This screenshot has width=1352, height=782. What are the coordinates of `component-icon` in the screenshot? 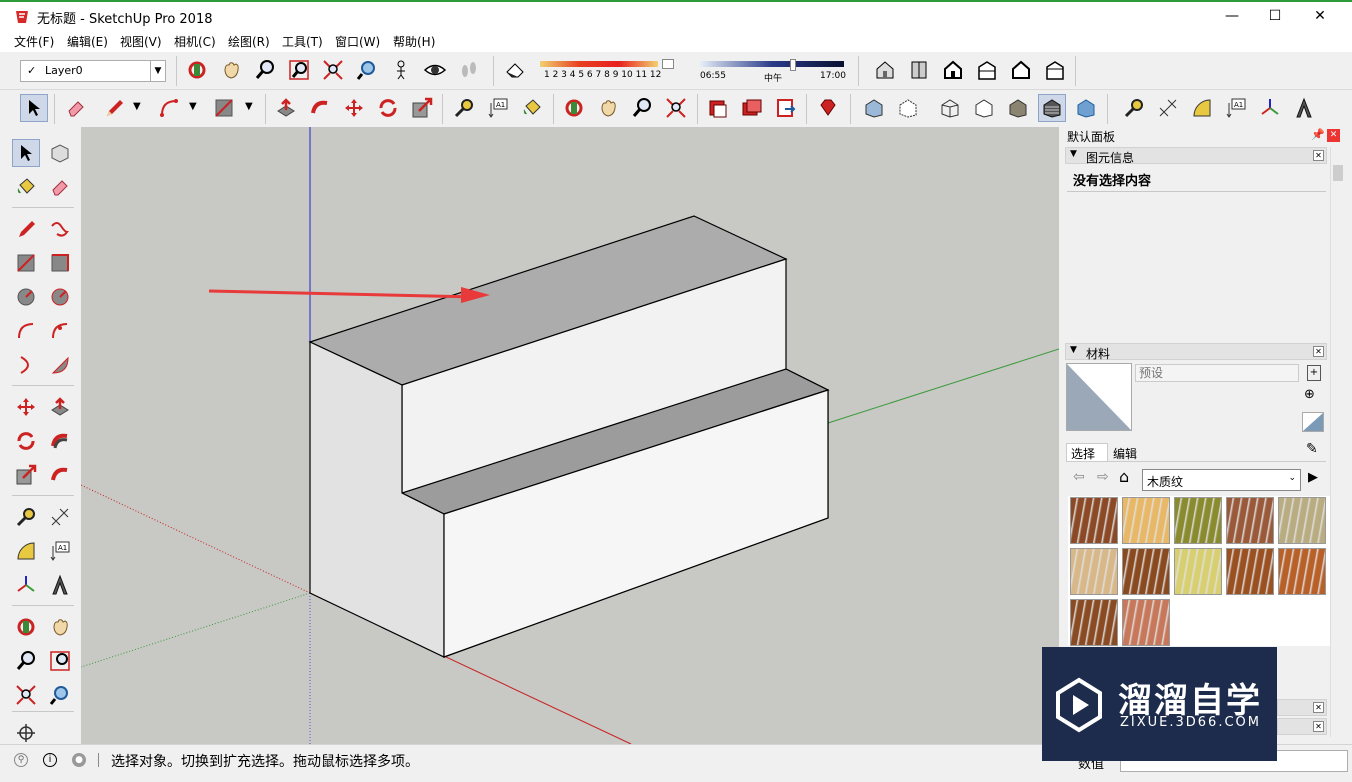 It's located at (60, 153).